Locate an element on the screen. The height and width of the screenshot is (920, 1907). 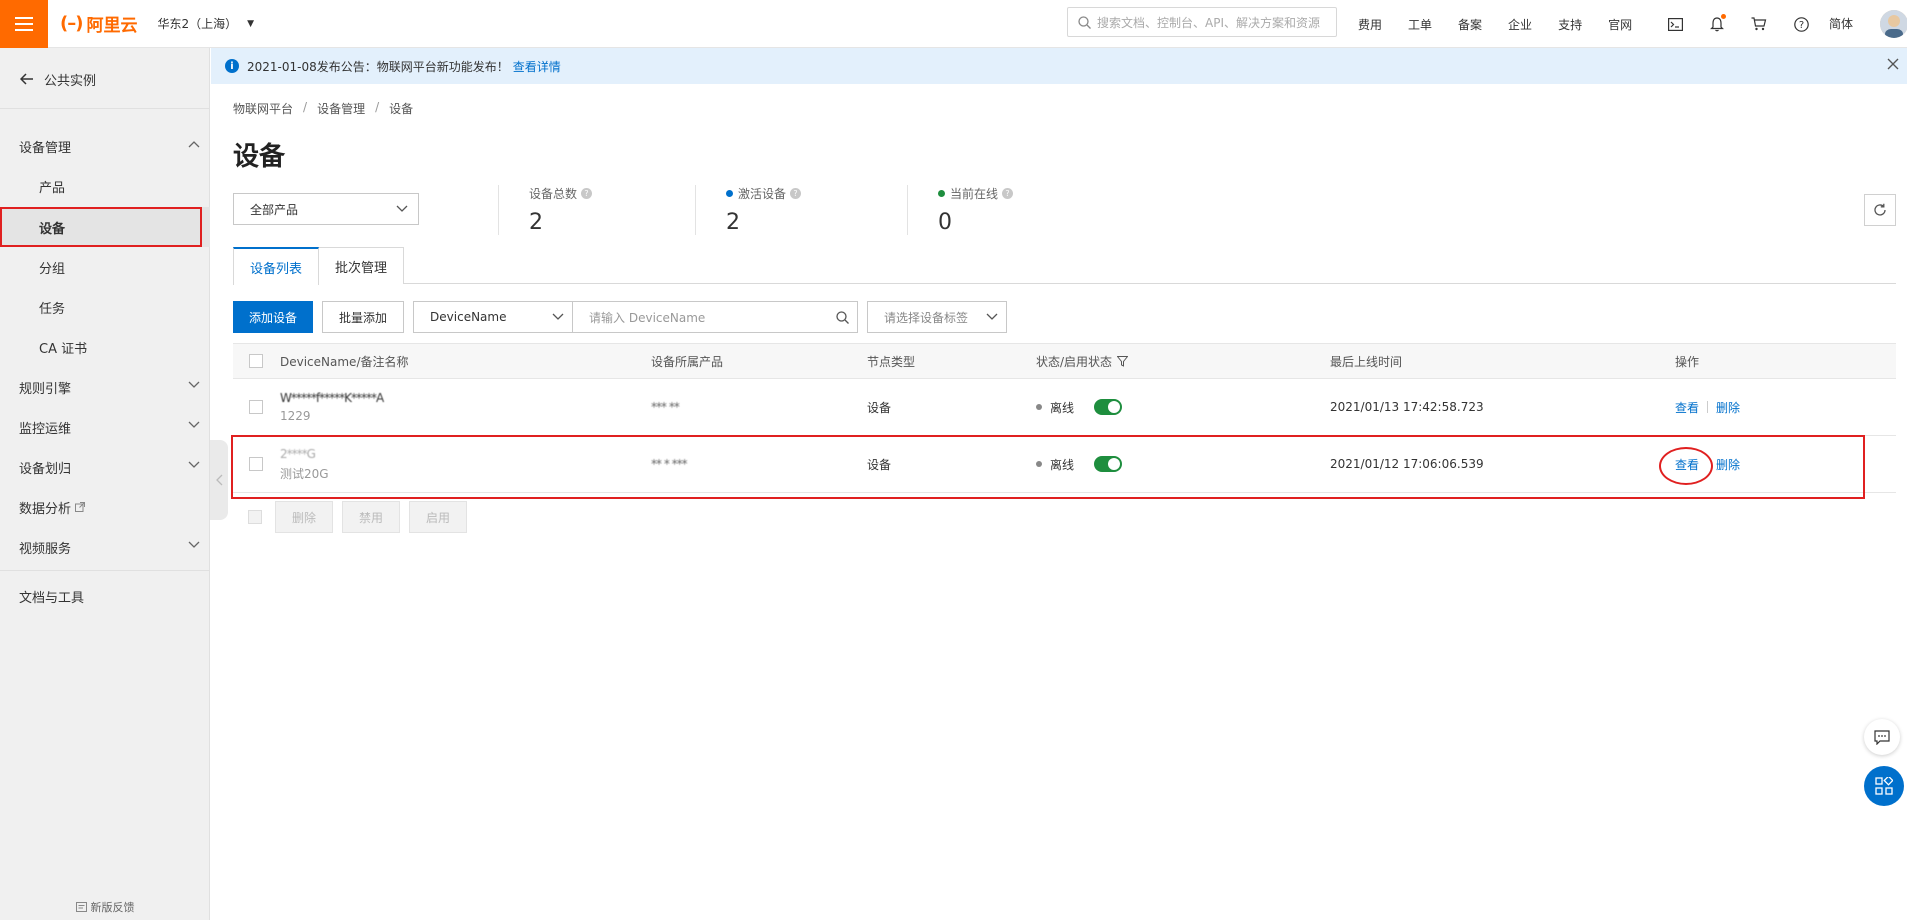
device-status-cell: 离线 is located at coordinates (1079, 407).